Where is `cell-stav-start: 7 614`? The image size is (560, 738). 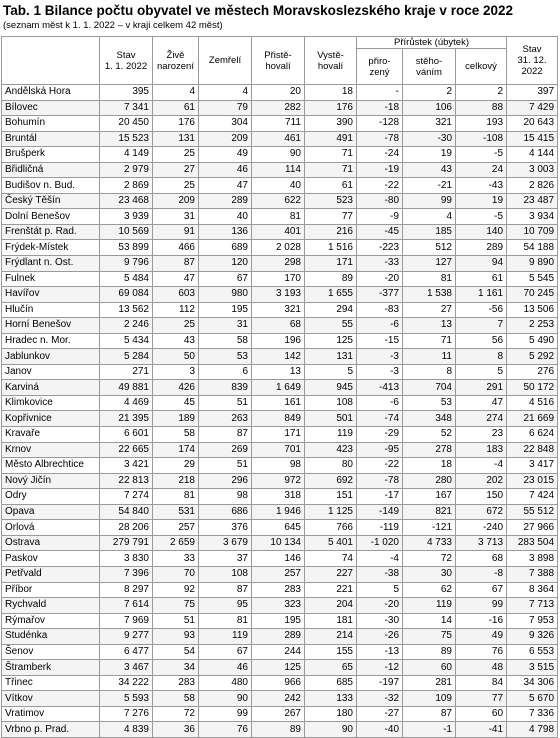 cell-stav-start: 7 614 is located at coordinates (126, 605).